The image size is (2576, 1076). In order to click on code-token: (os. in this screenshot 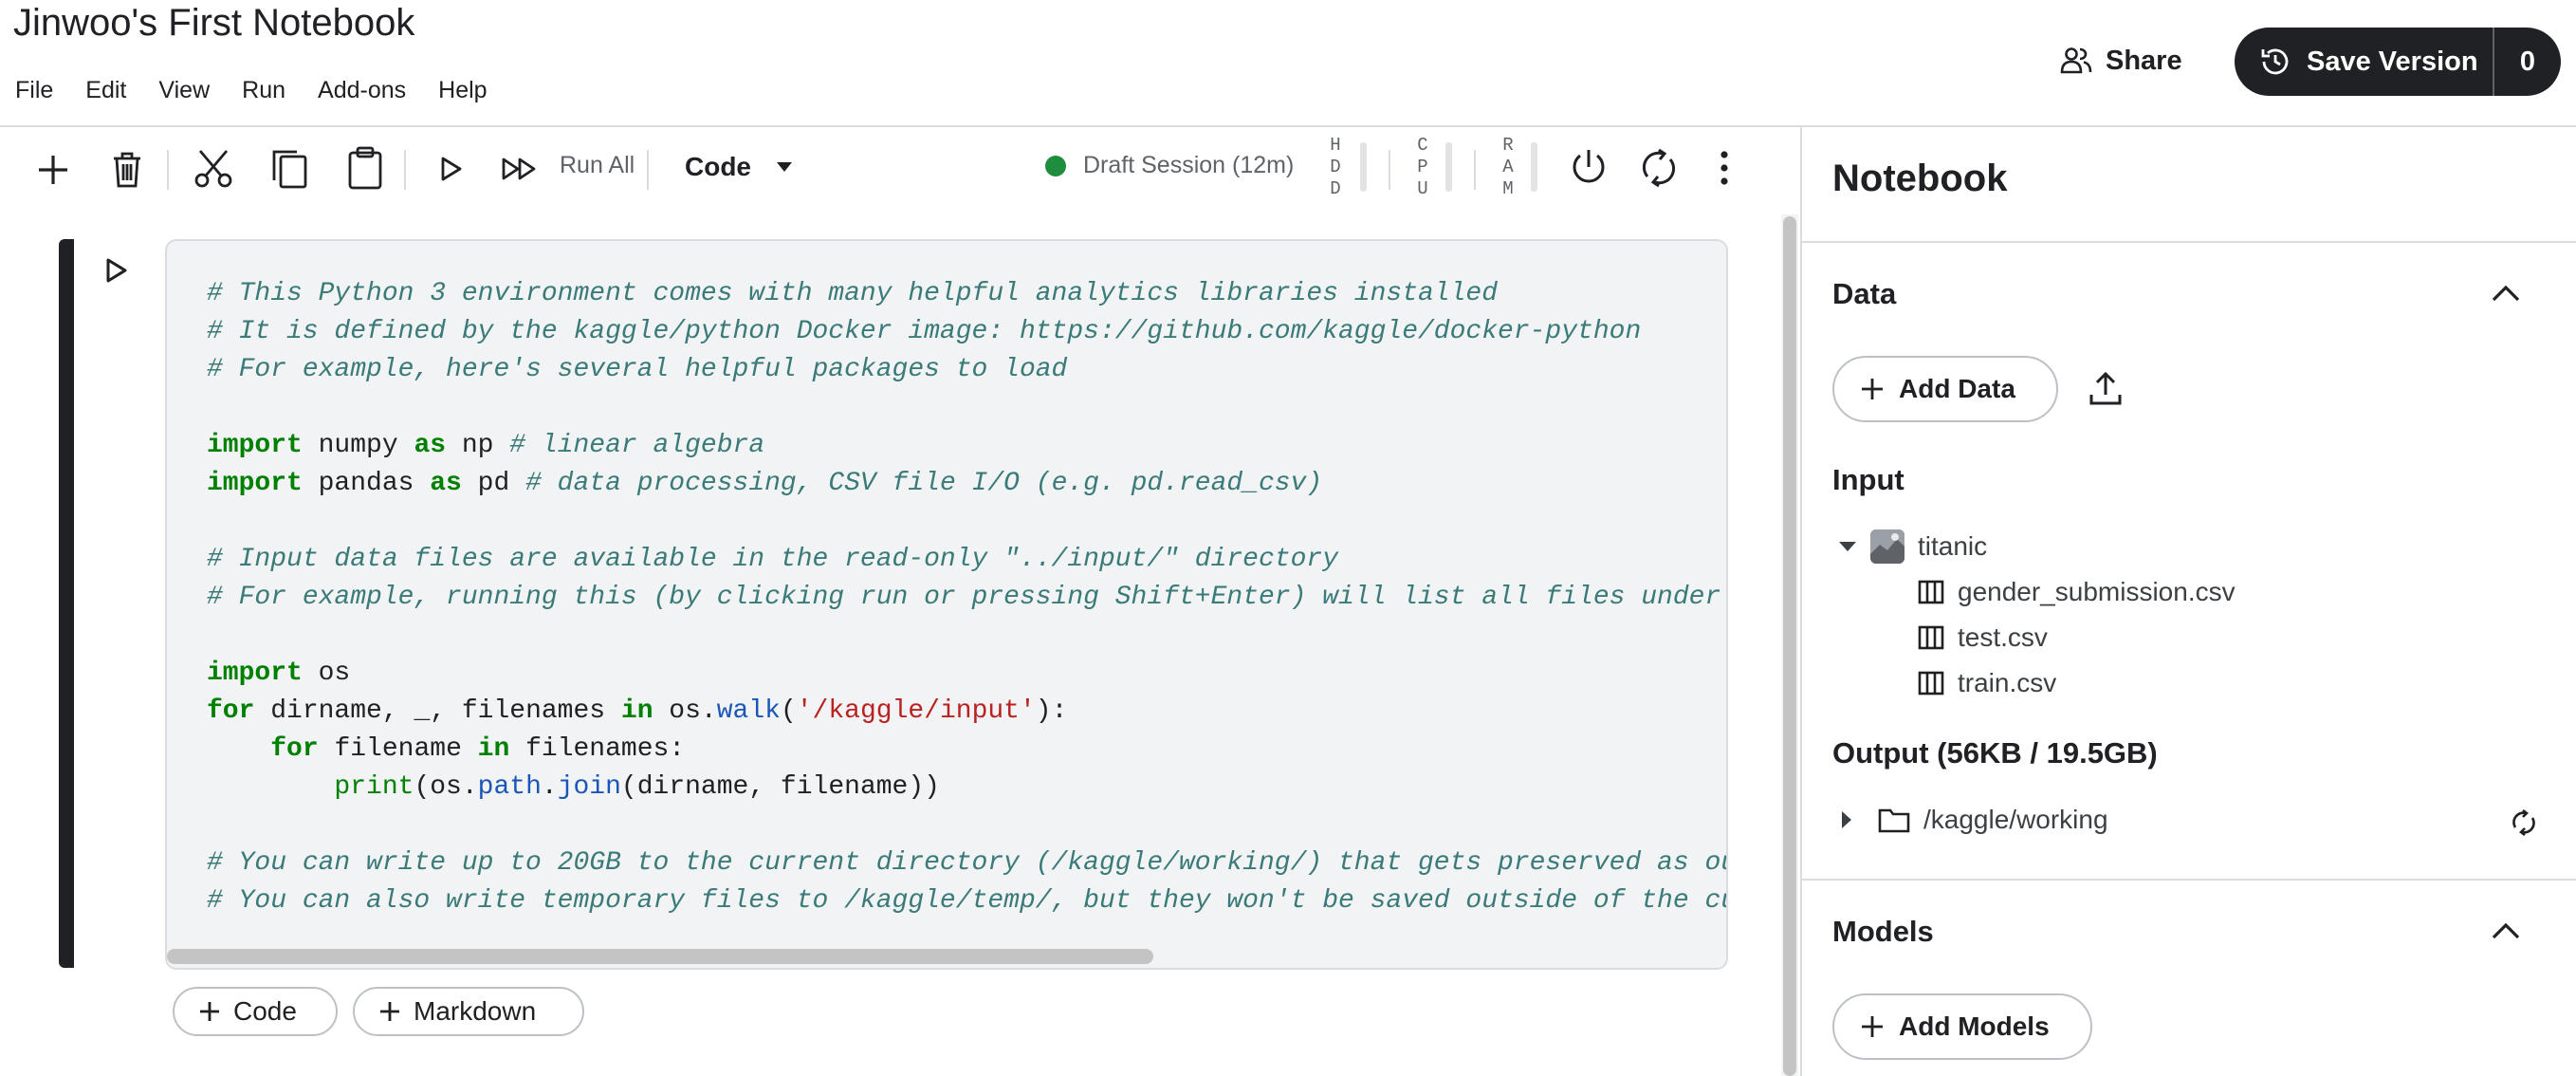, I will do `click(446, 787)`.